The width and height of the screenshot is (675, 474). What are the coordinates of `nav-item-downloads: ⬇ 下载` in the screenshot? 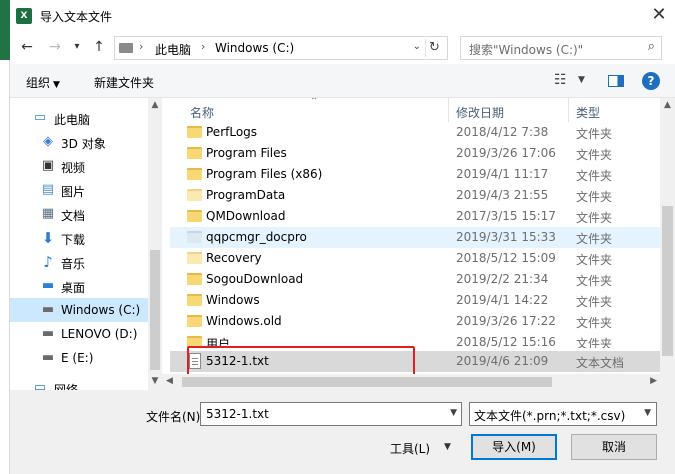 It's located at (79, 238).